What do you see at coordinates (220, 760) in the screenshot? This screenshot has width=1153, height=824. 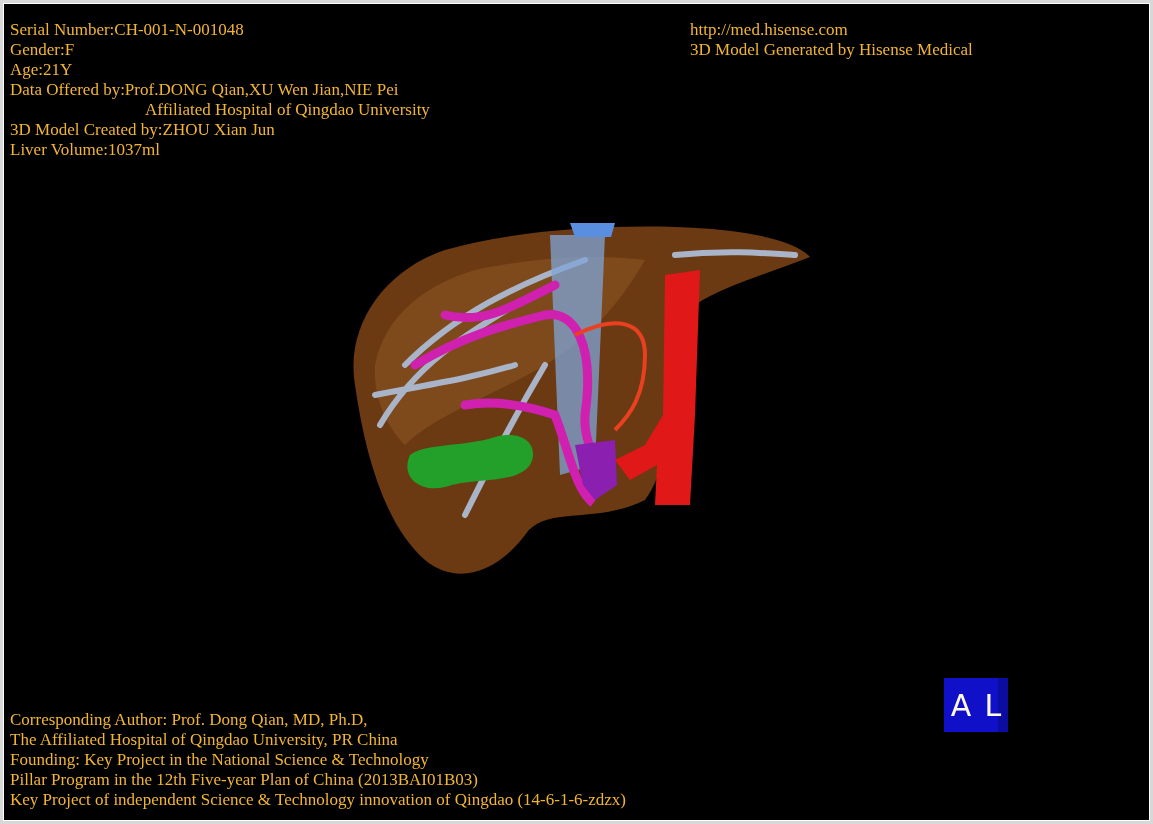 I see `credit-text: Founding: Key Project in the National Science & Technology` at bounding box center [220, 760].